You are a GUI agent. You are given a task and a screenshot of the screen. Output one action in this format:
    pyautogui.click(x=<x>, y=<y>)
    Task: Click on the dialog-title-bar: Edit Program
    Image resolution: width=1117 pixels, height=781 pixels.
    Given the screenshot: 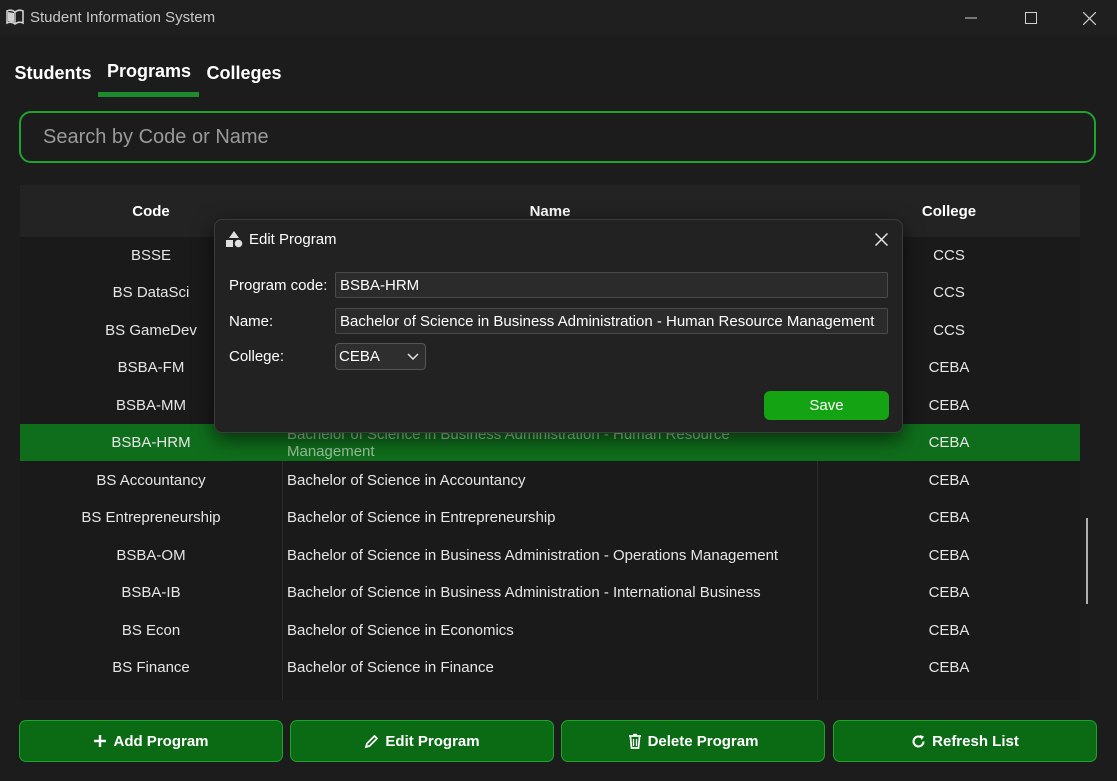 What is the action you would take?
    pyautogui.click(x=558, y=239)
    